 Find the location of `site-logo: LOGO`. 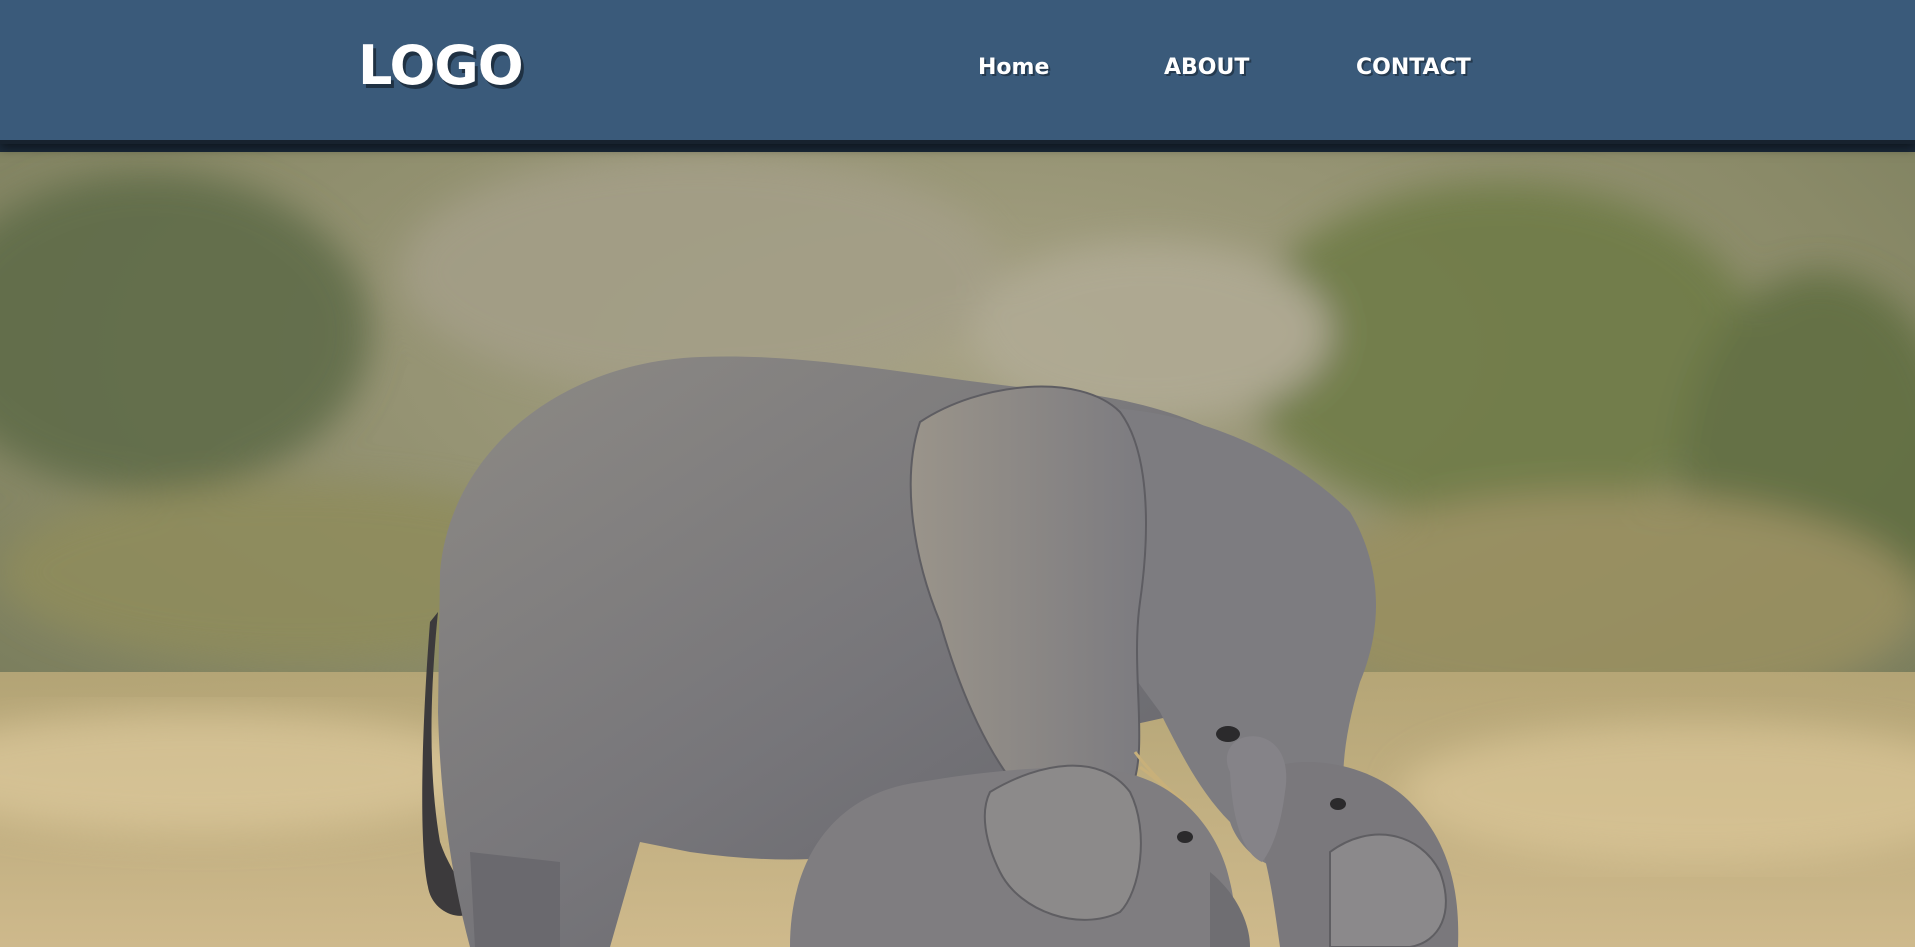

site-logo: LOGO is located at coordinates (441, 66).